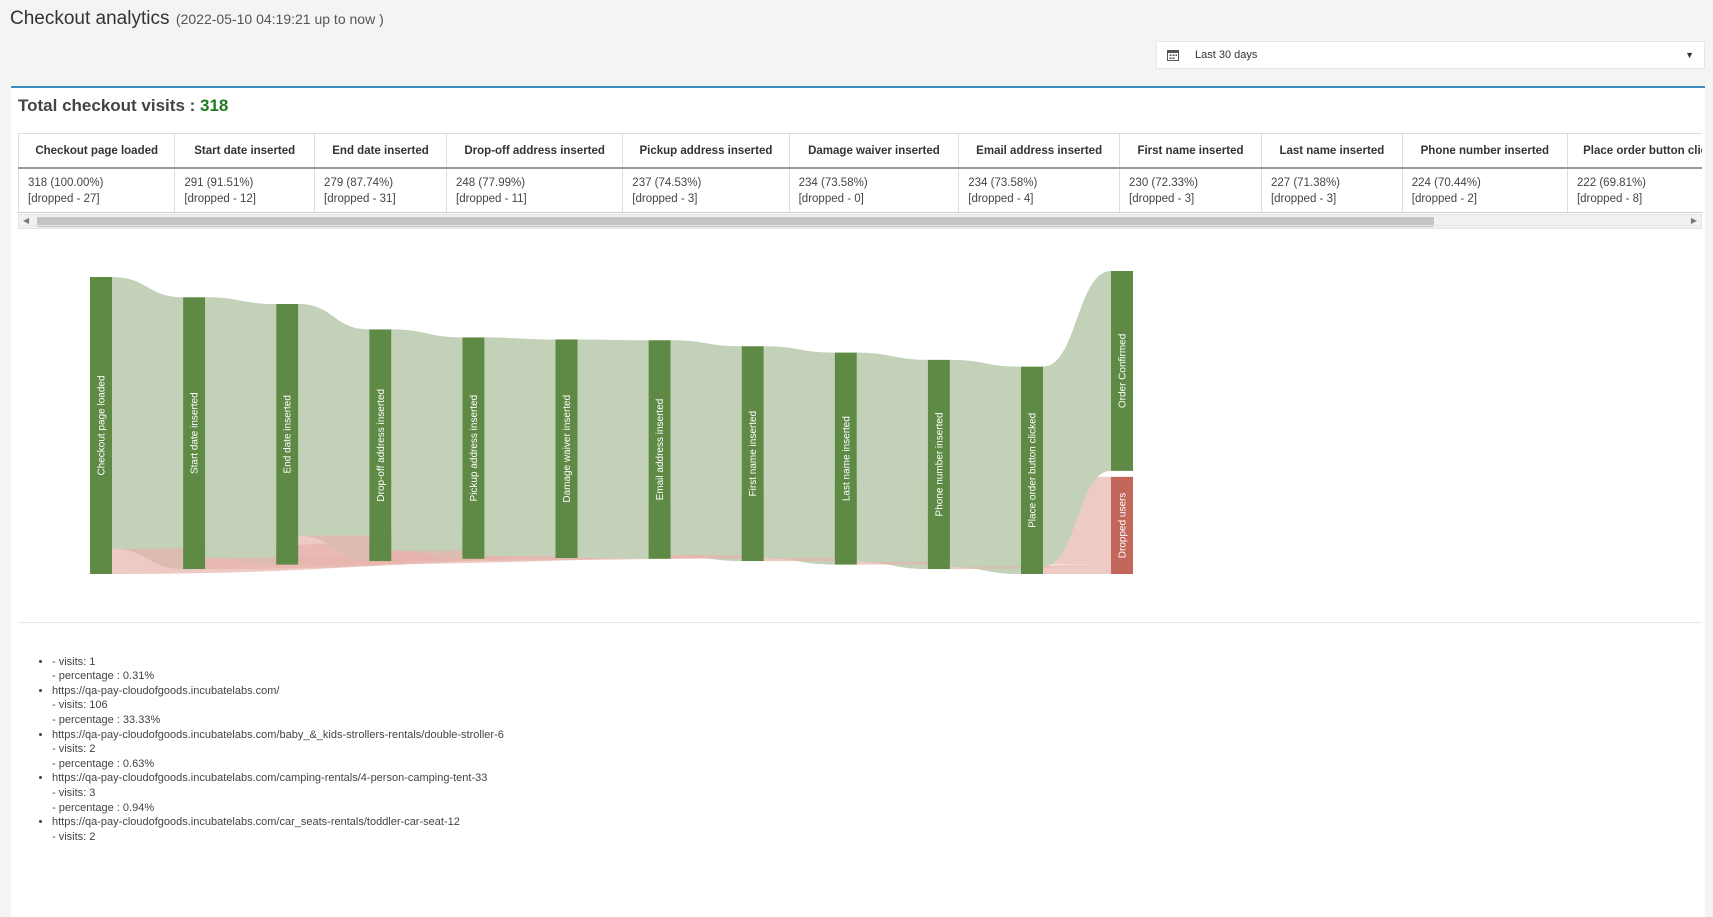 The image size is (1713, 917). Describe the element at coordinates (1444, 198) in the screenshot. I see `cell-dropped: [dropped - 2]` at that location.